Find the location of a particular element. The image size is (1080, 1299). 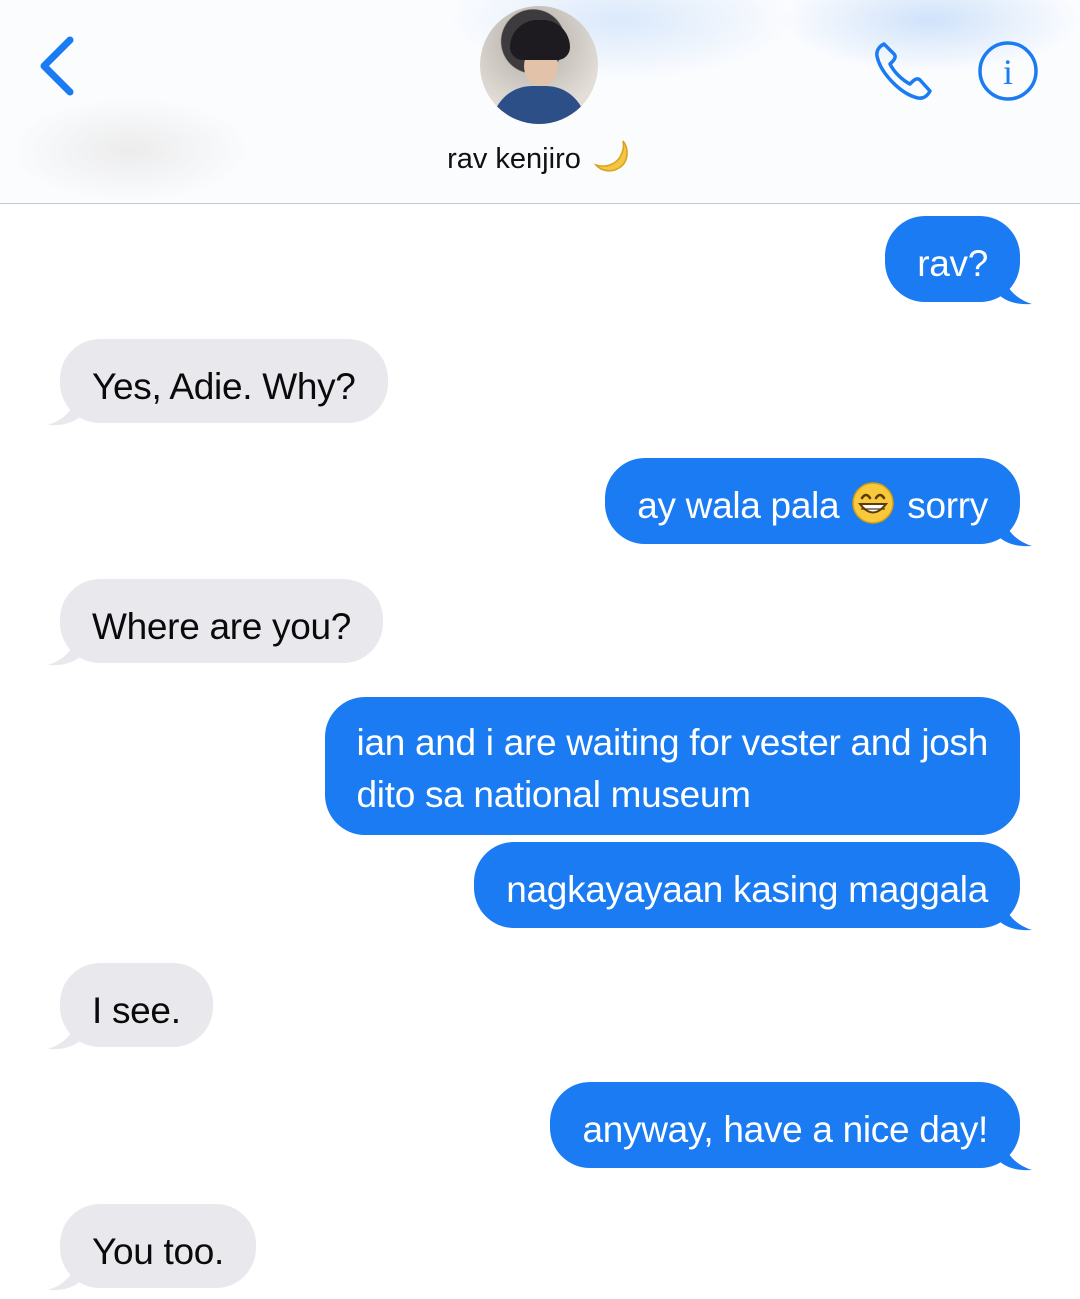

avatar-body is located at coordinates (539, 105).